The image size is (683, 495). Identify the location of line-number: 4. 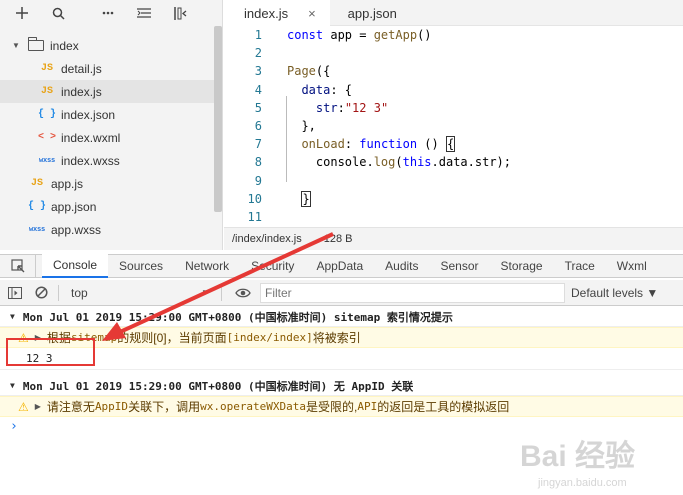
(258, 89).